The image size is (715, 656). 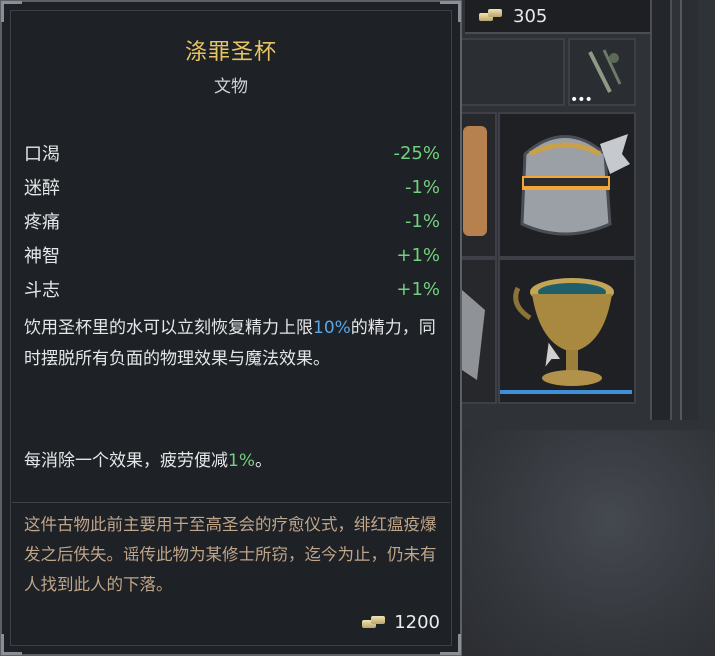 What do you see at coordinates (126, 461) in the screenshot?
I see `effect-text: 每消除一个效果，疲劳便减` at bounding box center [126, 461].